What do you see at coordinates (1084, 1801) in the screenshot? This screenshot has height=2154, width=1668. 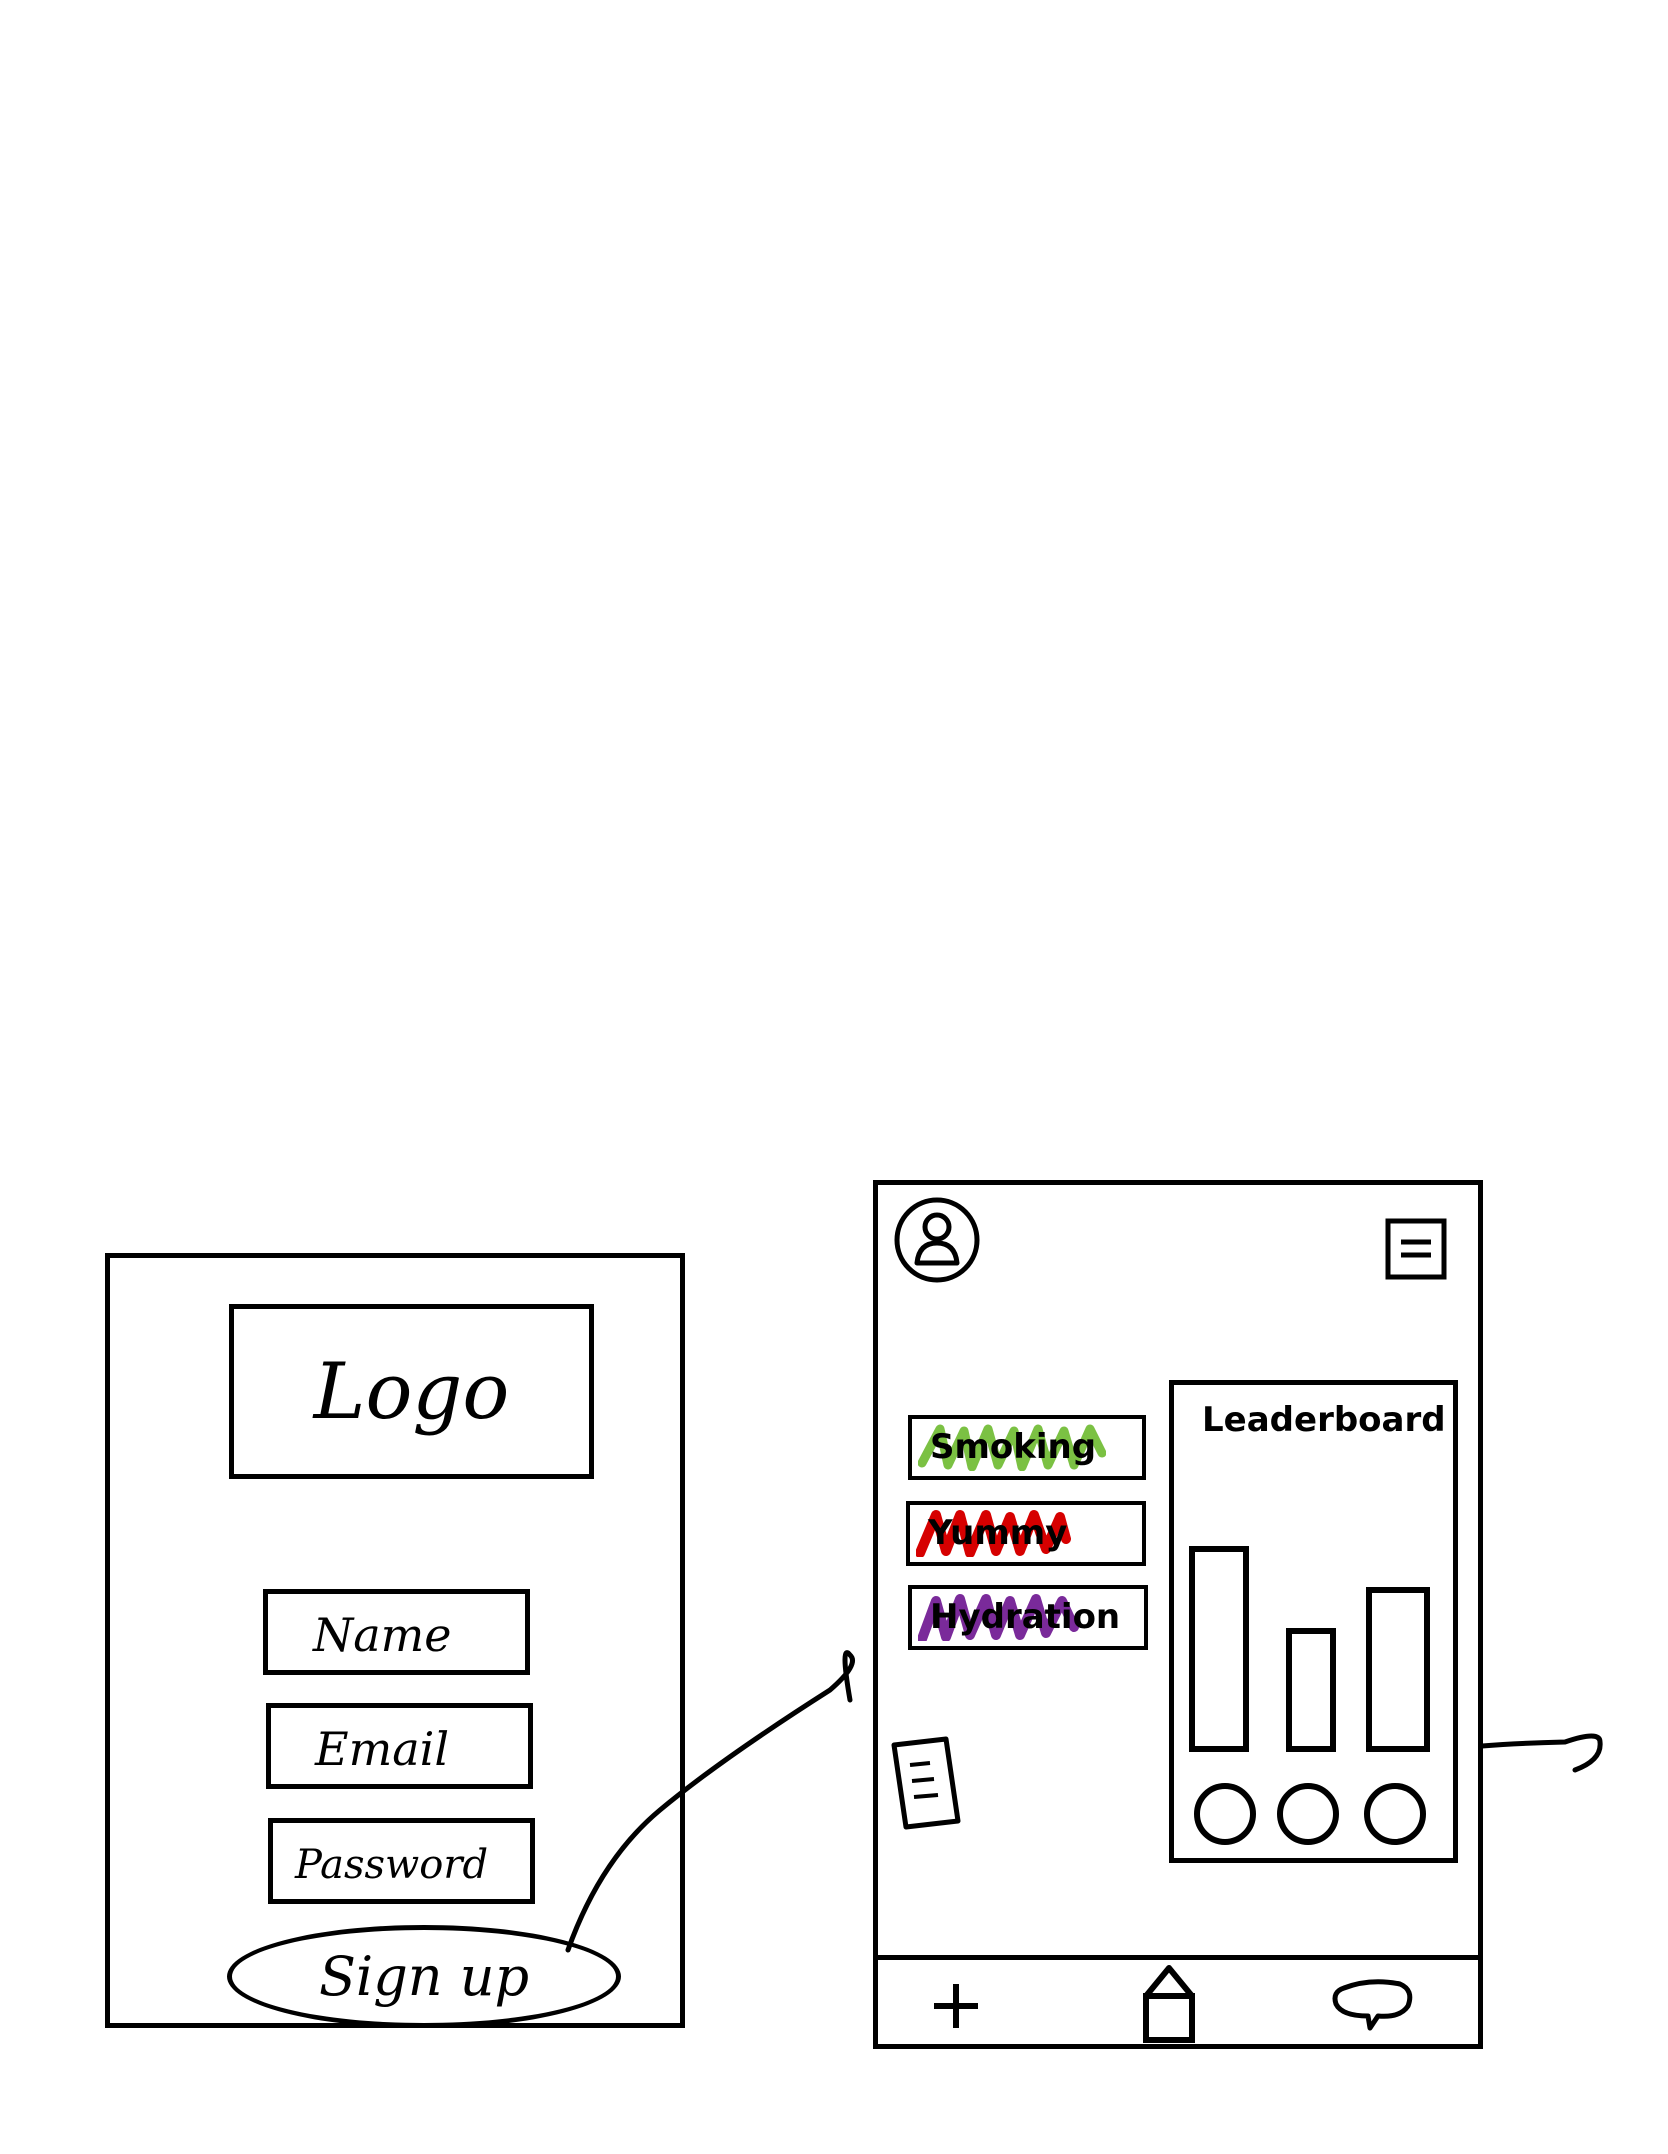 I see `flow-arrows` at bounding box center [1084, 1801].